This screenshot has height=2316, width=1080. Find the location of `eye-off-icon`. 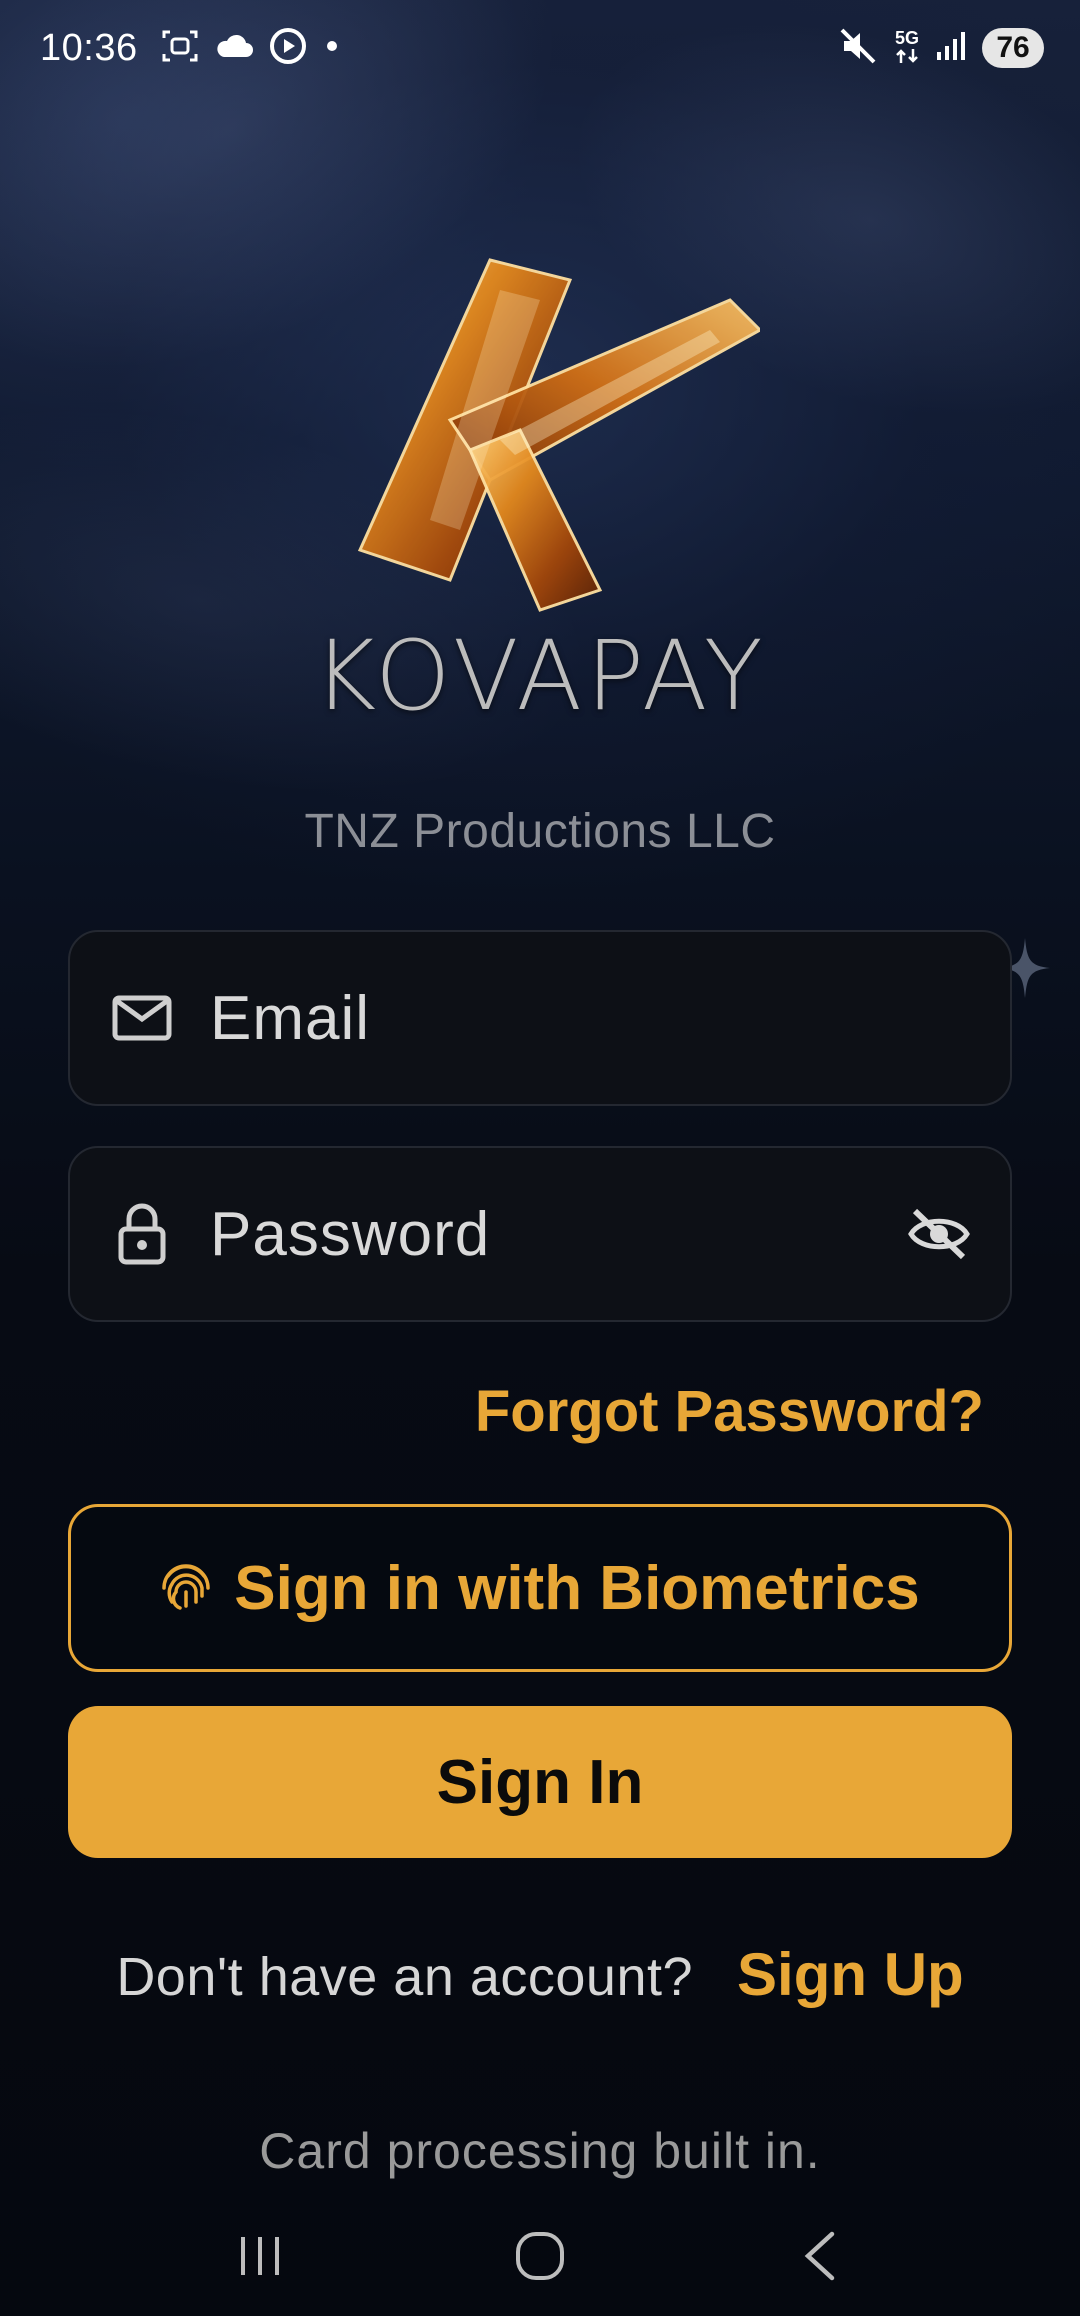

eye-off-icon is located at coordinates (939, 1234).